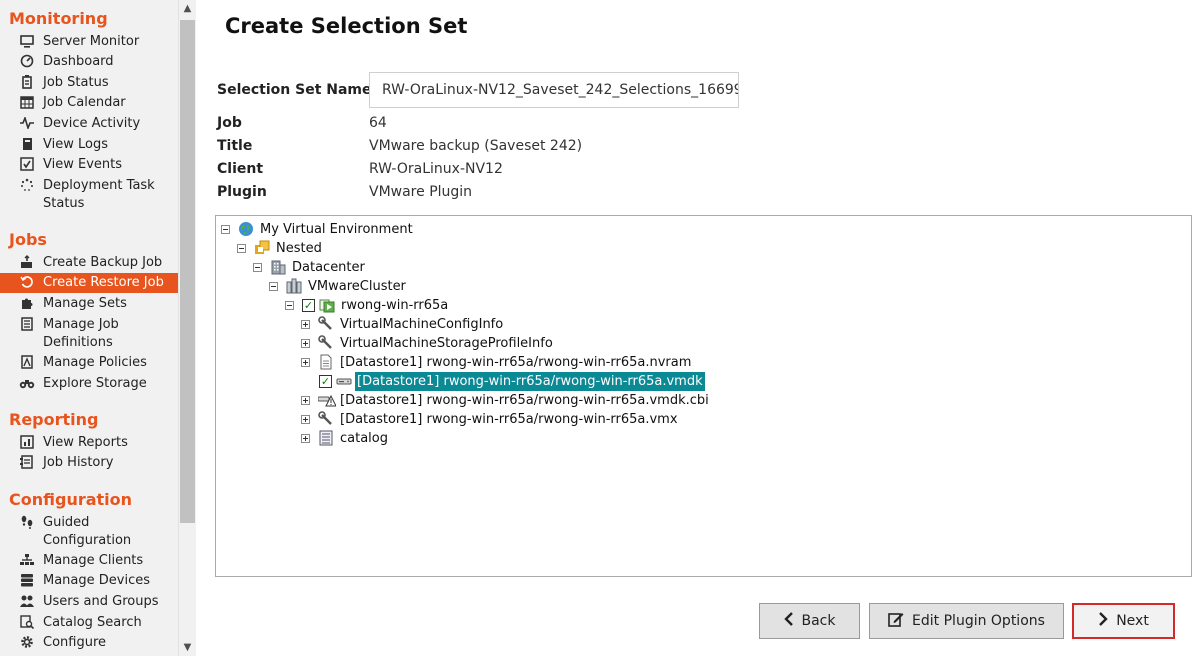 The height and width of the screenshot is (656, 1203). I want to click on vcenter-icon, so click(262, 248).